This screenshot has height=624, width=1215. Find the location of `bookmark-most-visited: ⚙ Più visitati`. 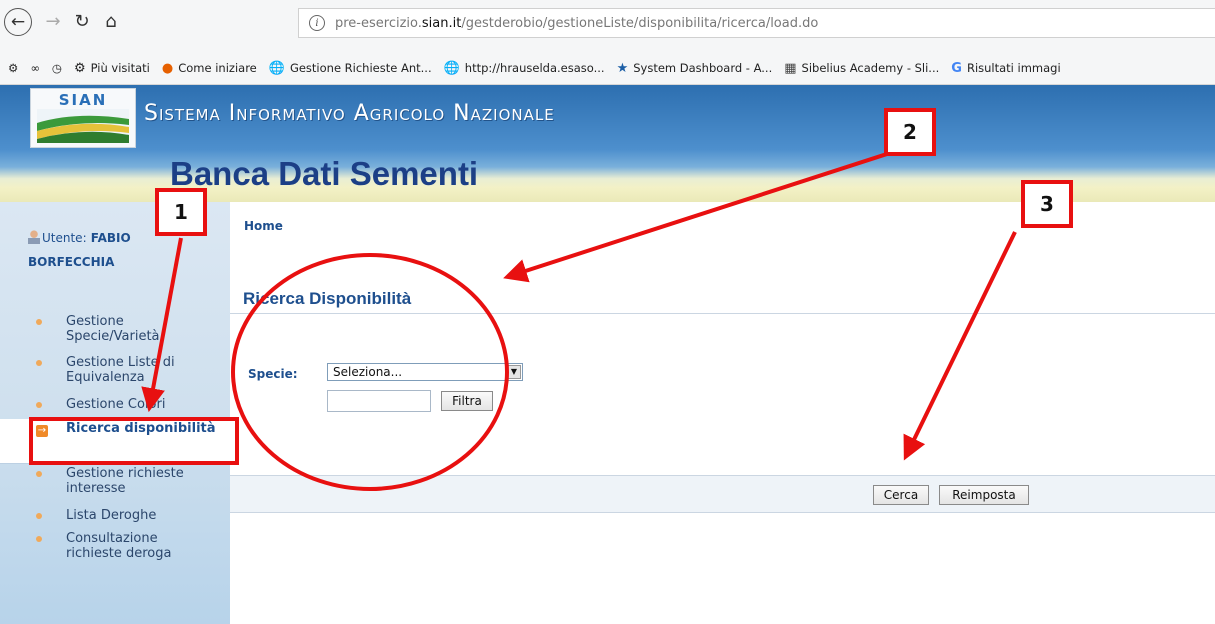

bookmark-most-visited: ⚙ Più visitati is located at coordinates (112, 68).